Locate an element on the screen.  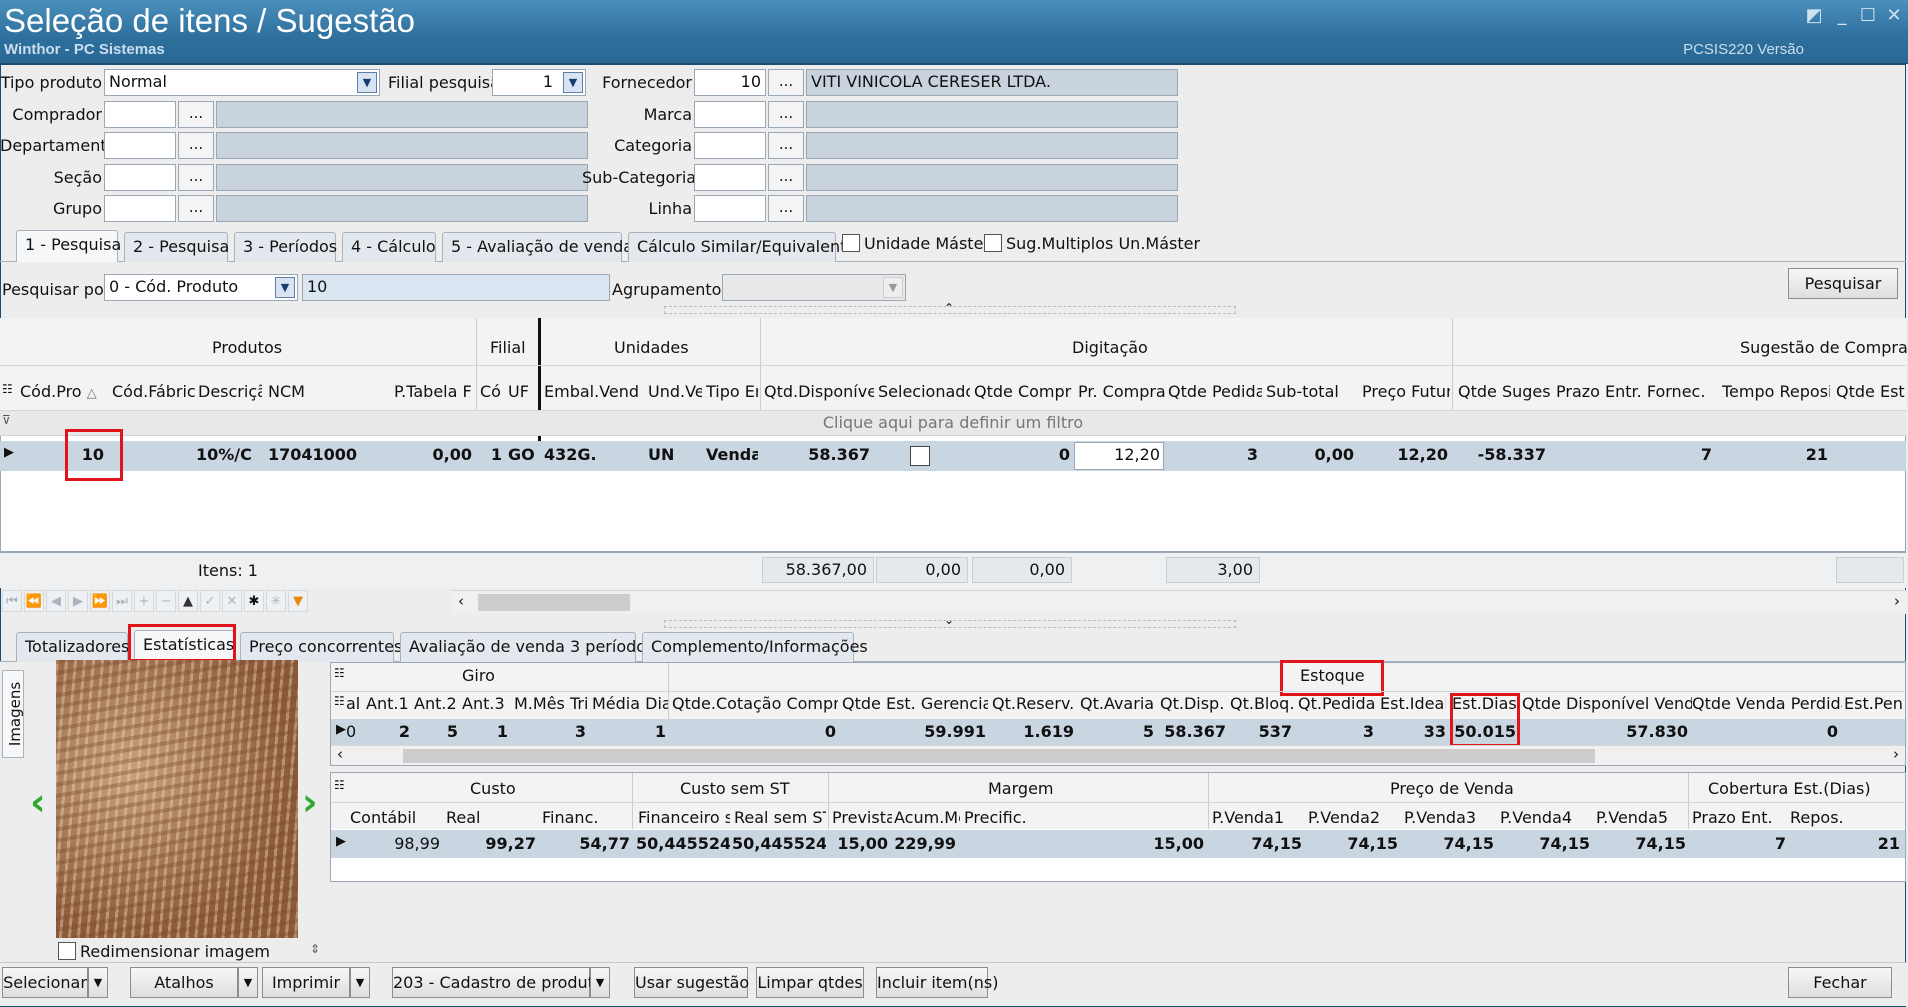
cell-uf: GO is located at coordinates (522, 454).